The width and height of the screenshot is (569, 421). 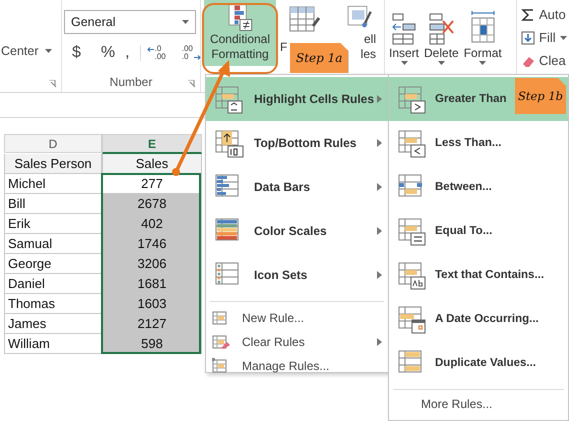 What do you see at coordinates (53, 184) in the screenshot?
I see `table-cell: Michel` at bounding box center [53, 184].